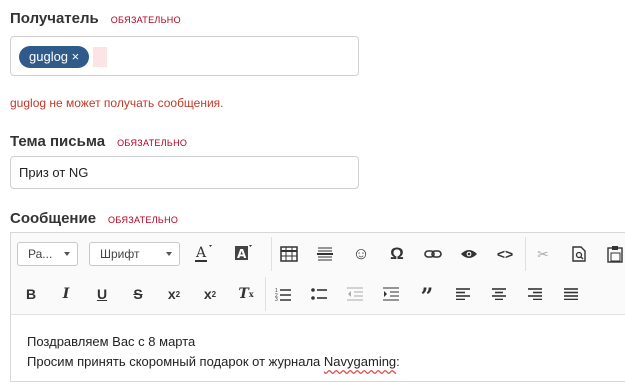  Describe the element at coordinates (571, 294) in the screenshot. I see `align-justify-icon` at that location.